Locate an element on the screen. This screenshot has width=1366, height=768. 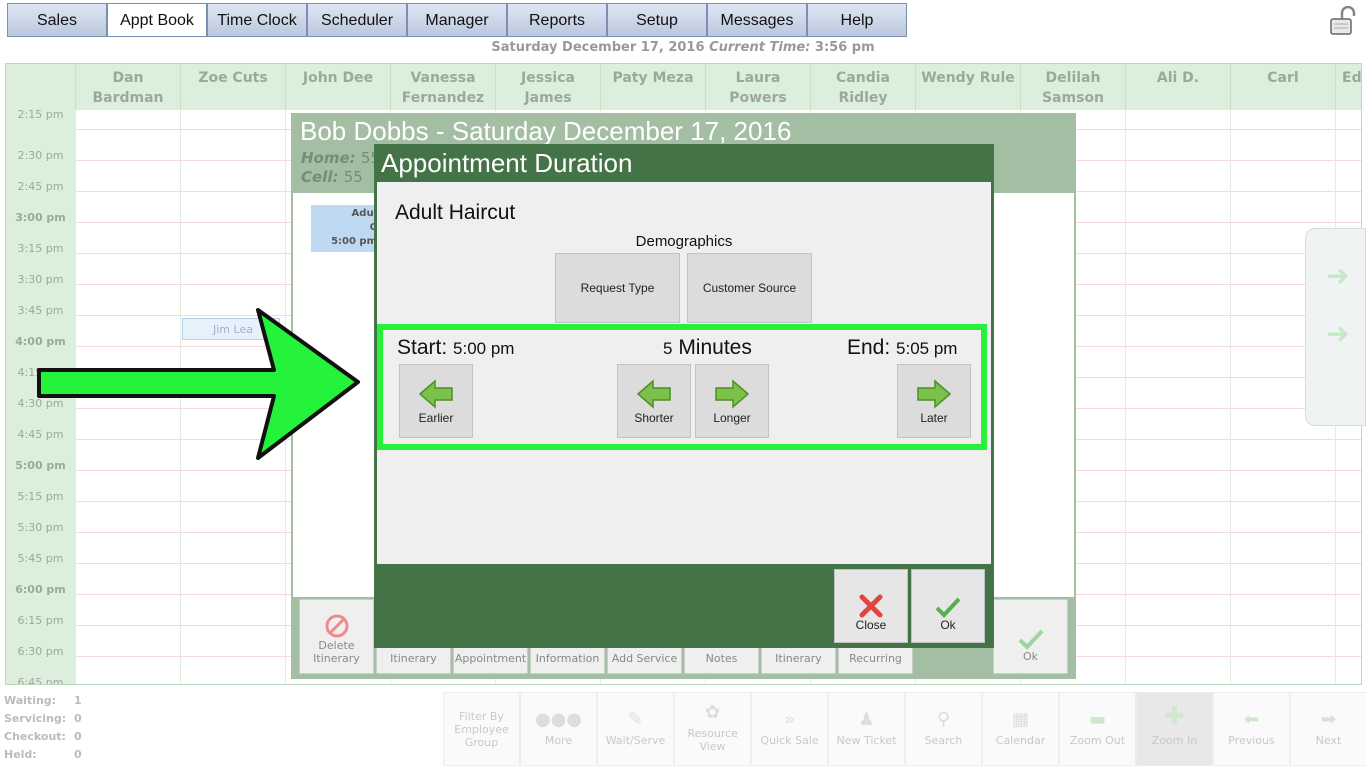
time-slot-label: 3:15 pm is located at coordinates (40, 248).